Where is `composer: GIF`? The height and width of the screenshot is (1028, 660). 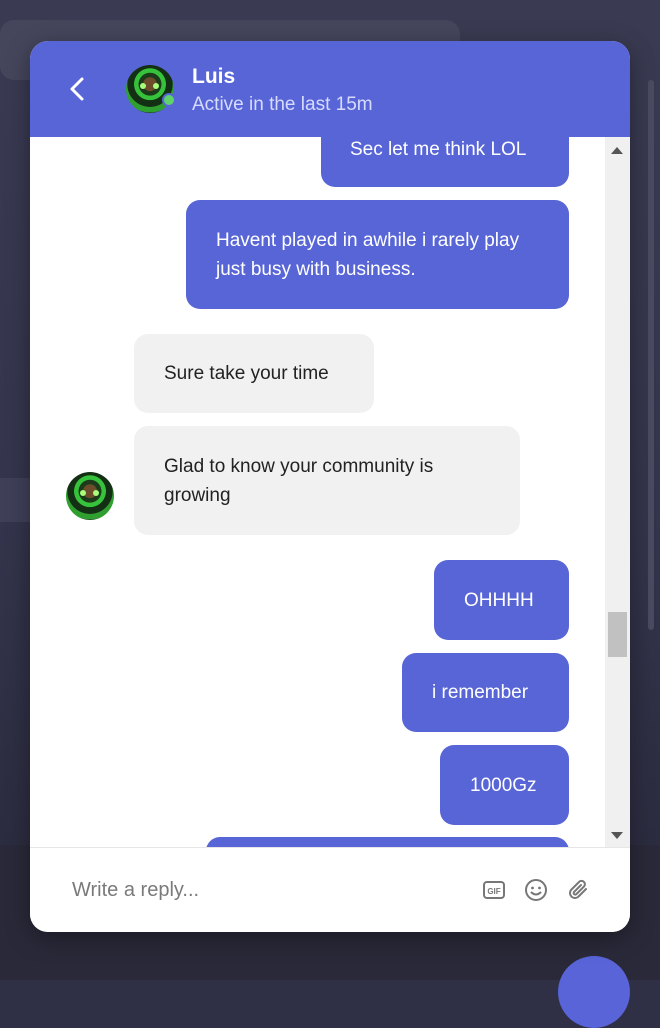 composer: GIF is located at coordinates (330, 889).